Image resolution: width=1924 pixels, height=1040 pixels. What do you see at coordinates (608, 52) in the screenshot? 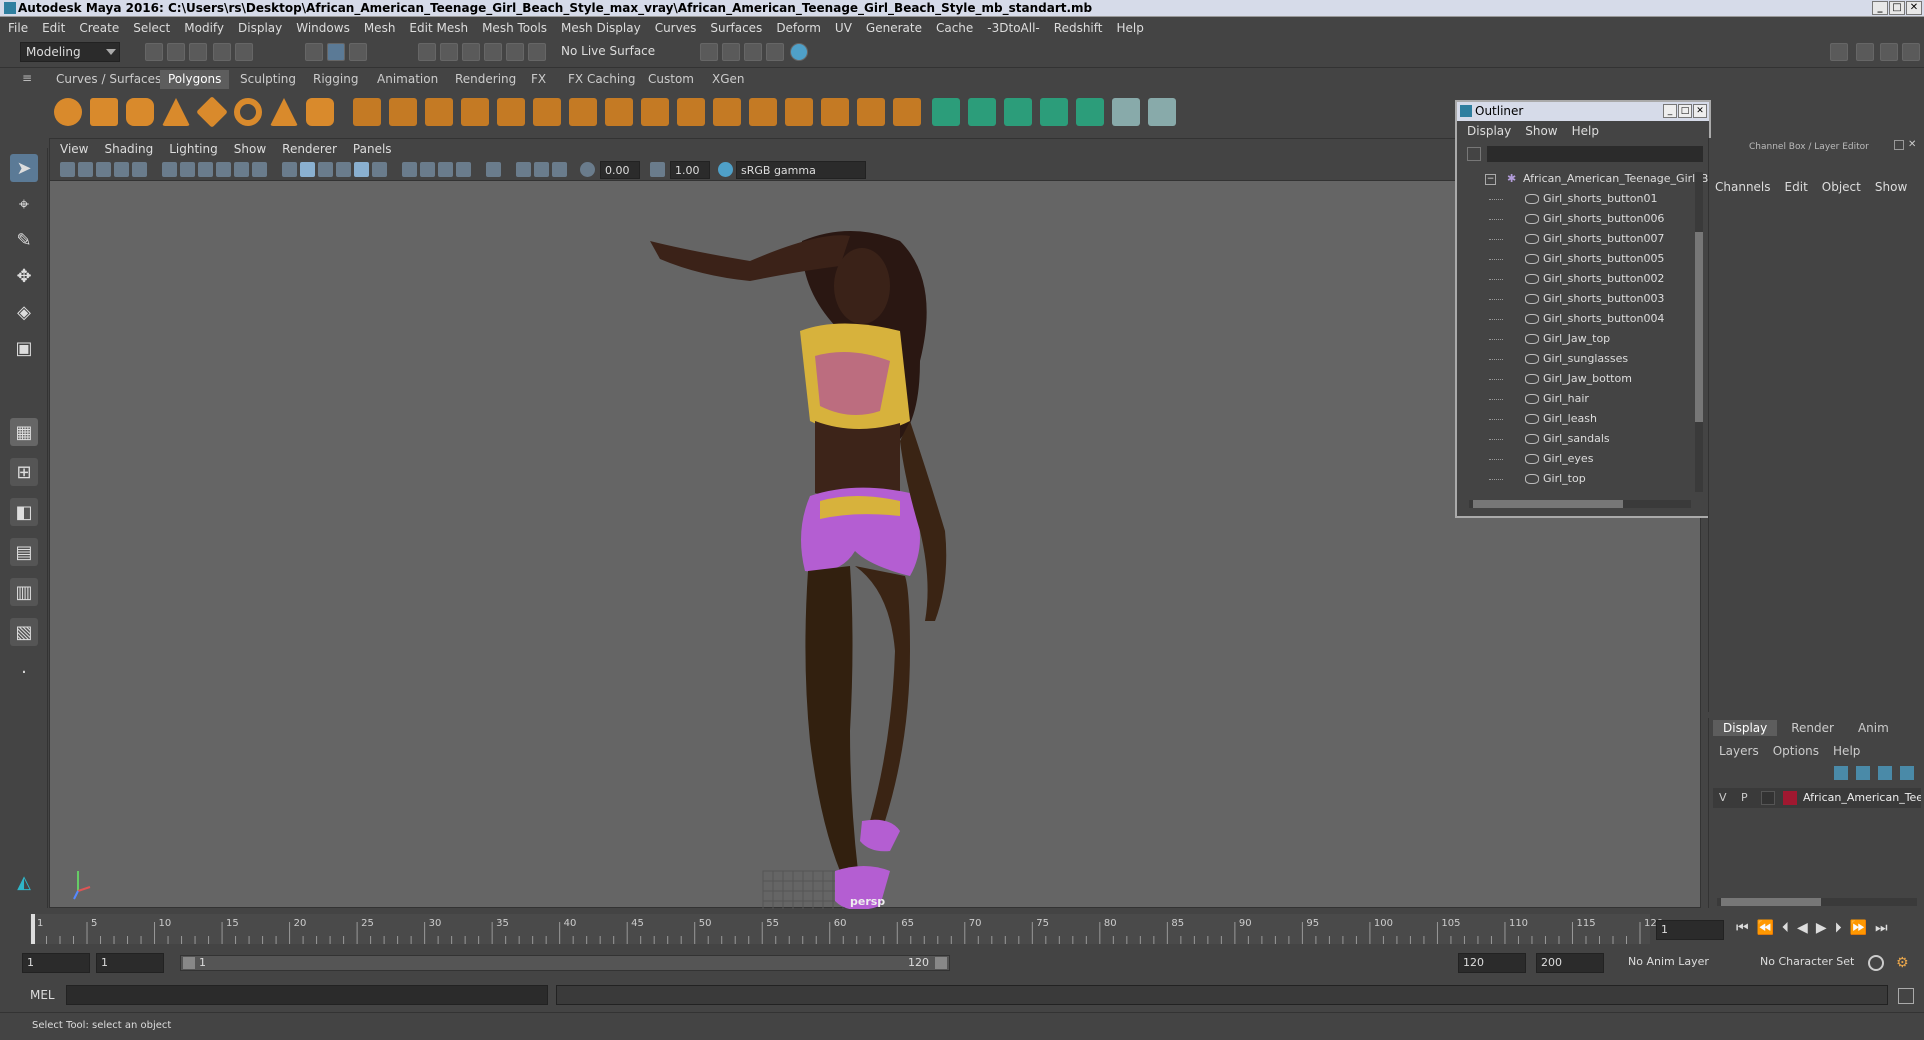
I see `live-surface-field: No Live Surface` at bounding box center [608, 52].